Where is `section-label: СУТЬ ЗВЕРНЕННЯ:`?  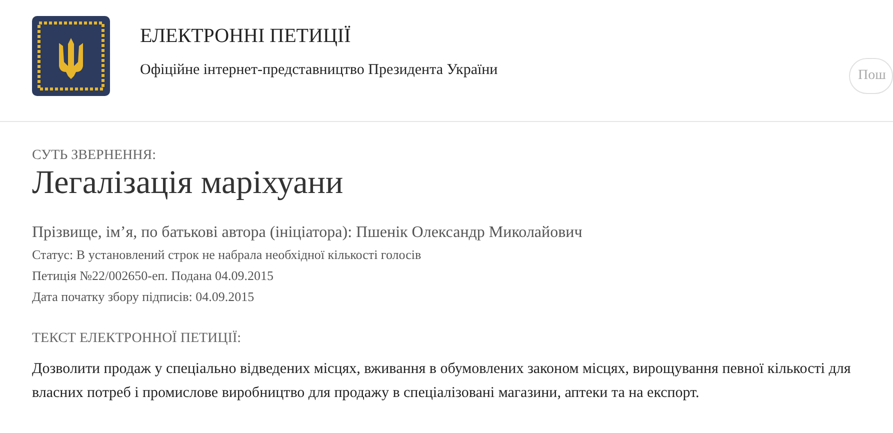 section-label: СУТЬ ЗВЕРНЕННЯ: is located at coordinates (94, 156).